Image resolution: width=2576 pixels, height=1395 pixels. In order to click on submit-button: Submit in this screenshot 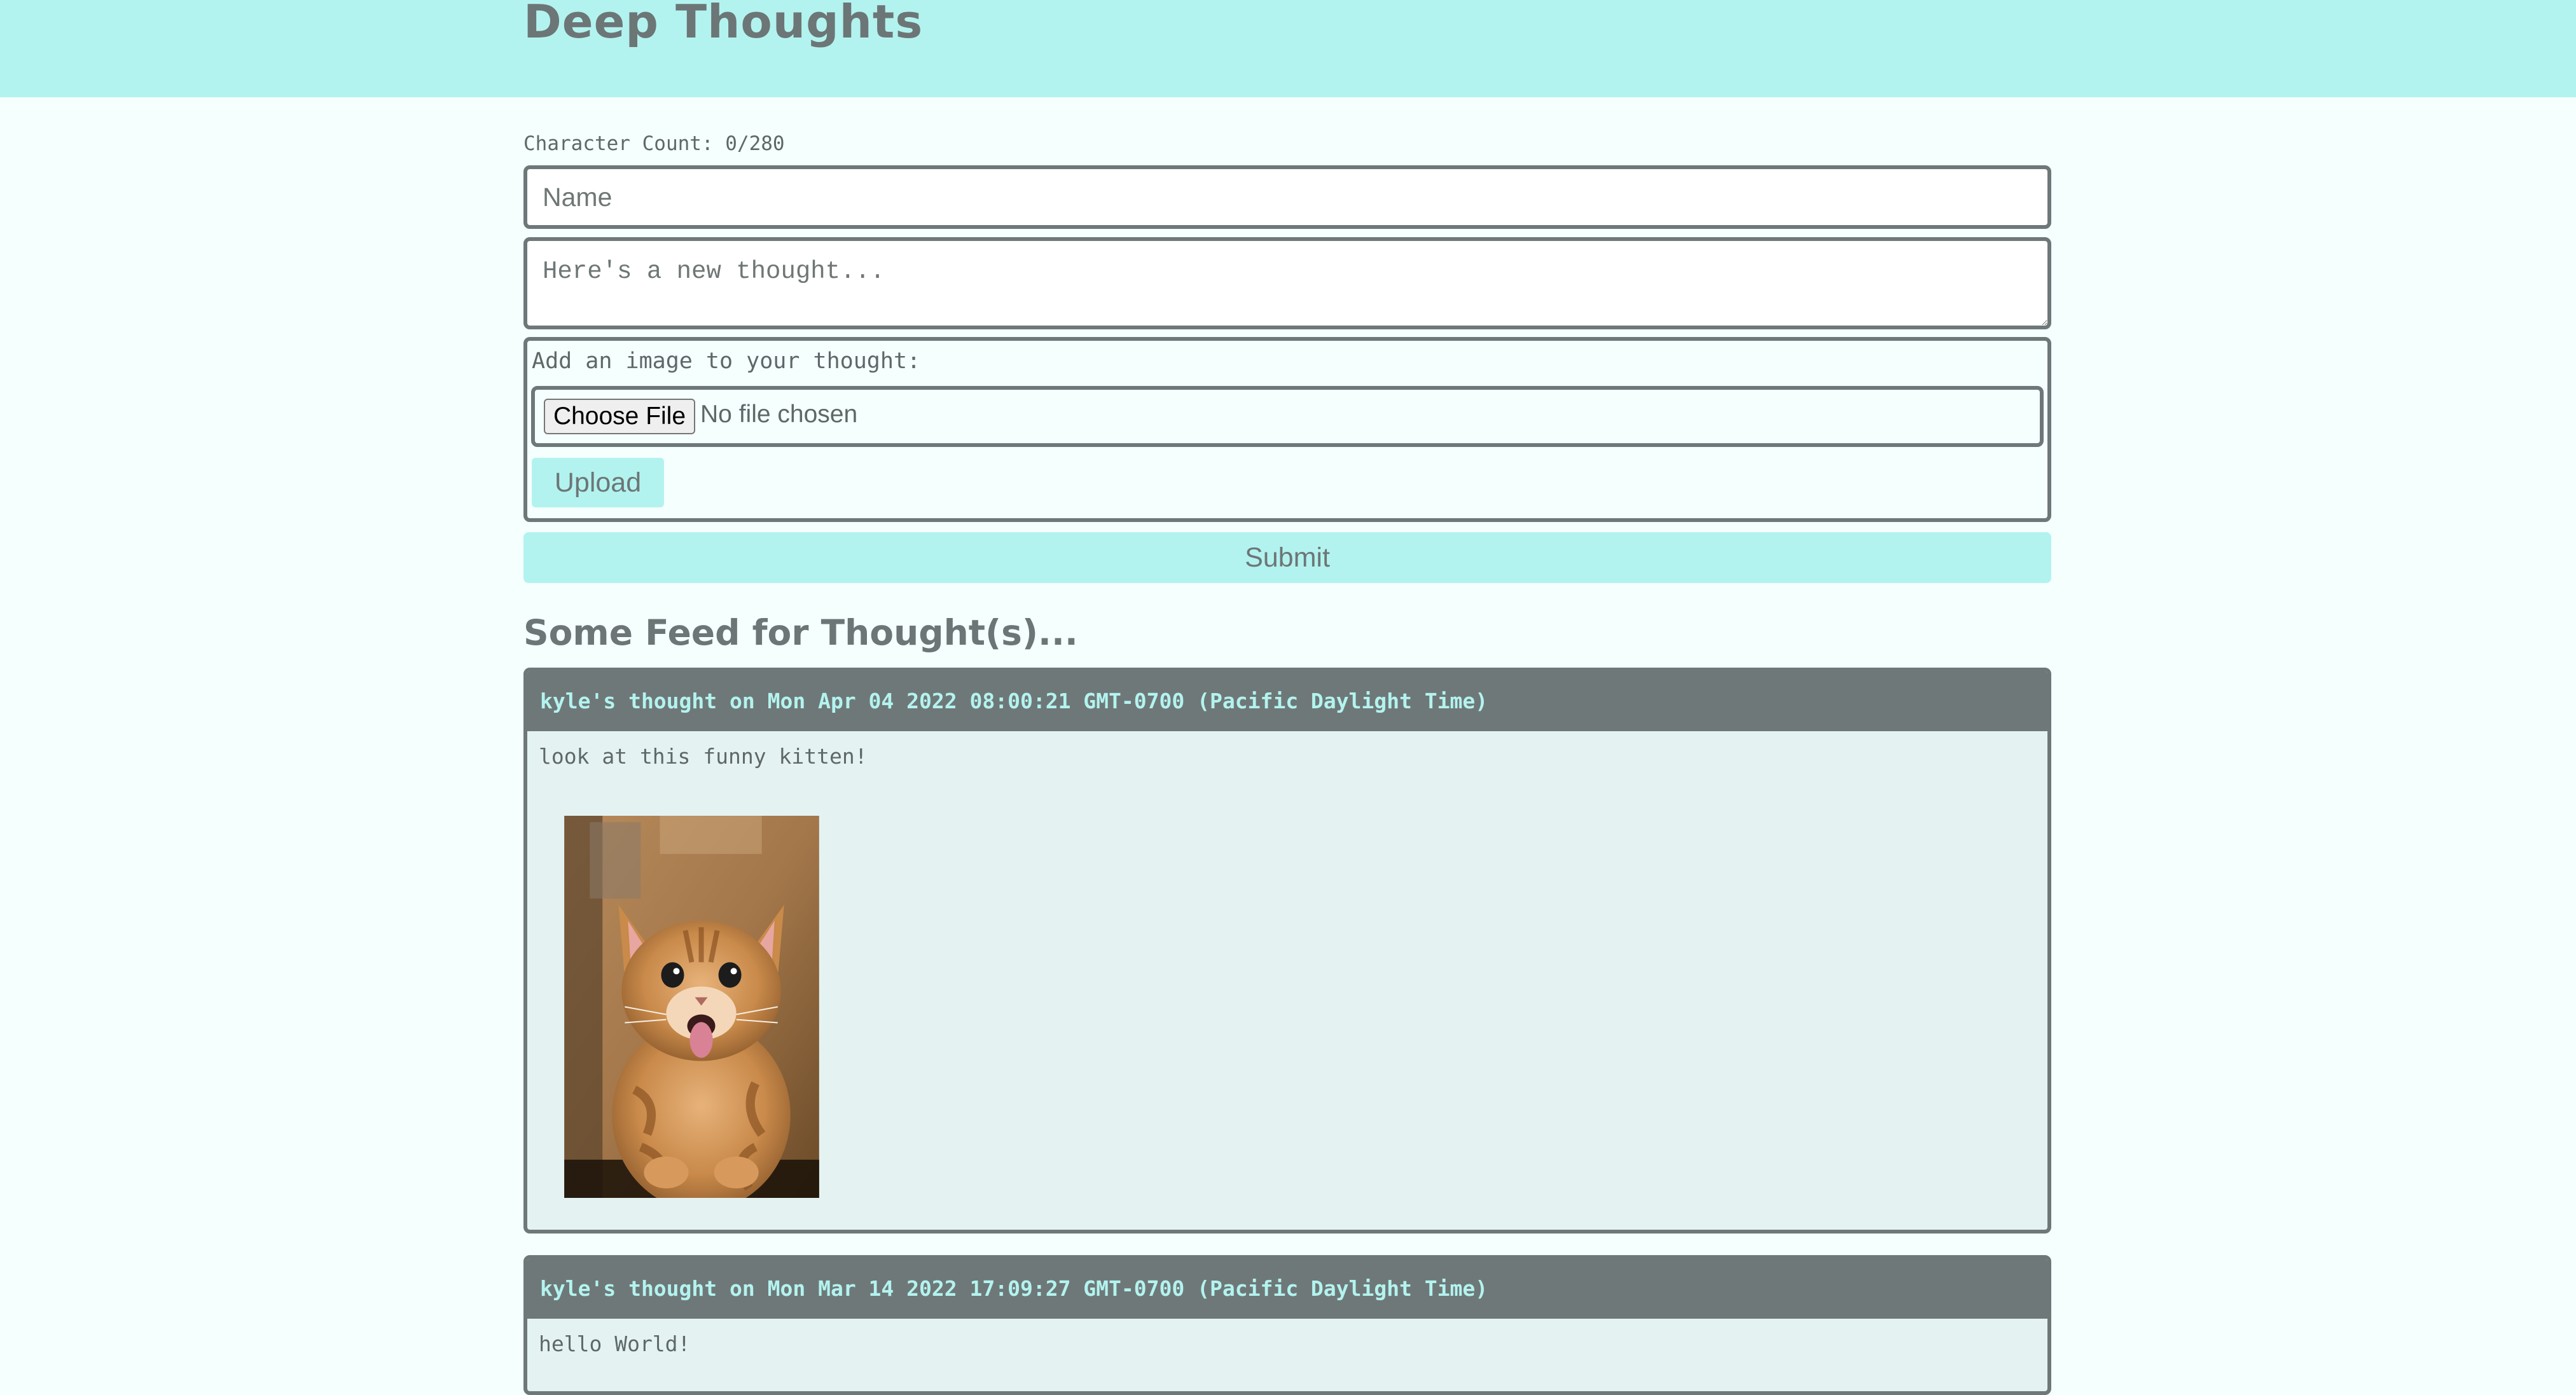, I will do `click(1287, 557)`.